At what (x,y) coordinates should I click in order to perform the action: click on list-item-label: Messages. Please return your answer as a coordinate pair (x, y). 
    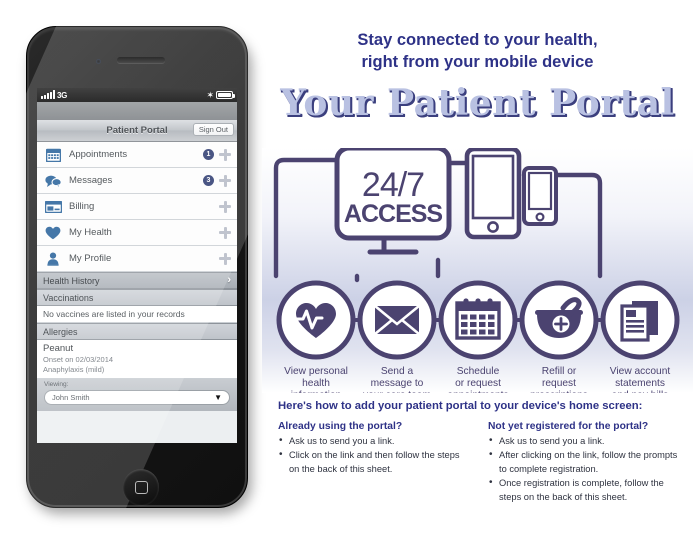
    Looking at the image, I should click on (91, 180).